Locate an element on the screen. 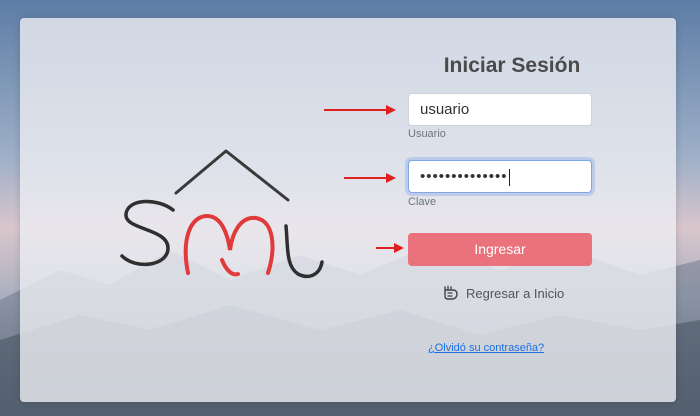 The height and width of the screenshot is (416, 700). hand-back-icon is located at coordinates (451, 292).